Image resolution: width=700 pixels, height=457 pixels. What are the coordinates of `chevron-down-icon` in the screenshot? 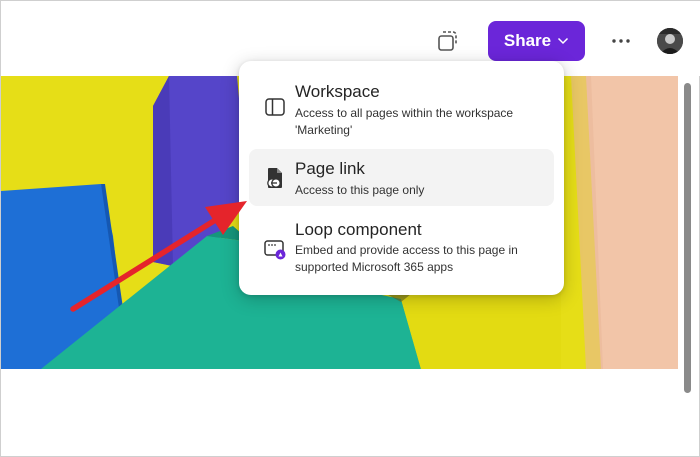 It's located at (563, 41).